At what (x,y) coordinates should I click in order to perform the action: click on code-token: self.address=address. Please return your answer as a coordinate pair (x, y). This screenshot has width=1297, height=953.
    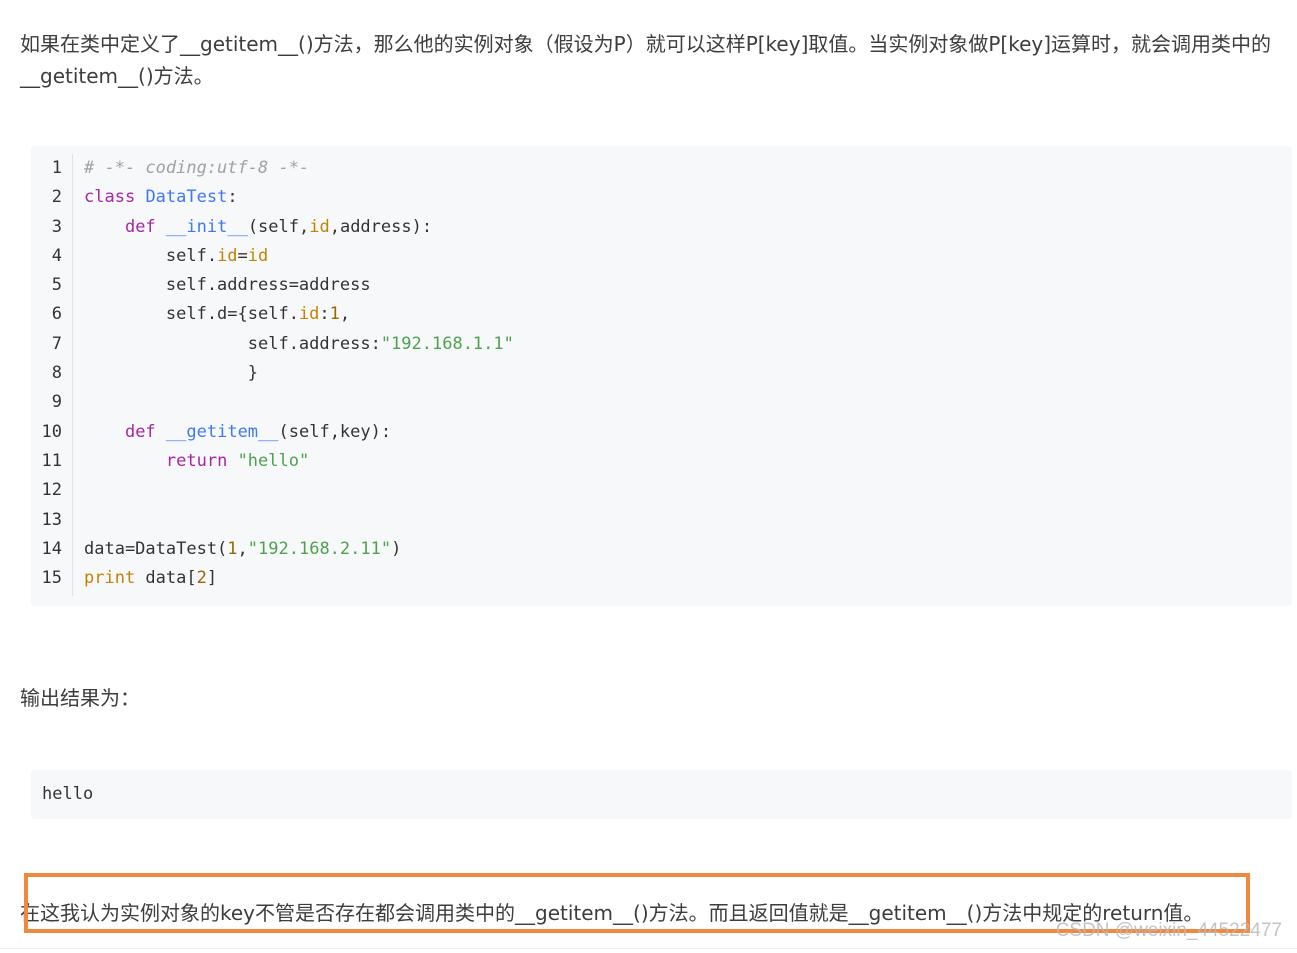
    Looking at the image, I should click on (227, 285).